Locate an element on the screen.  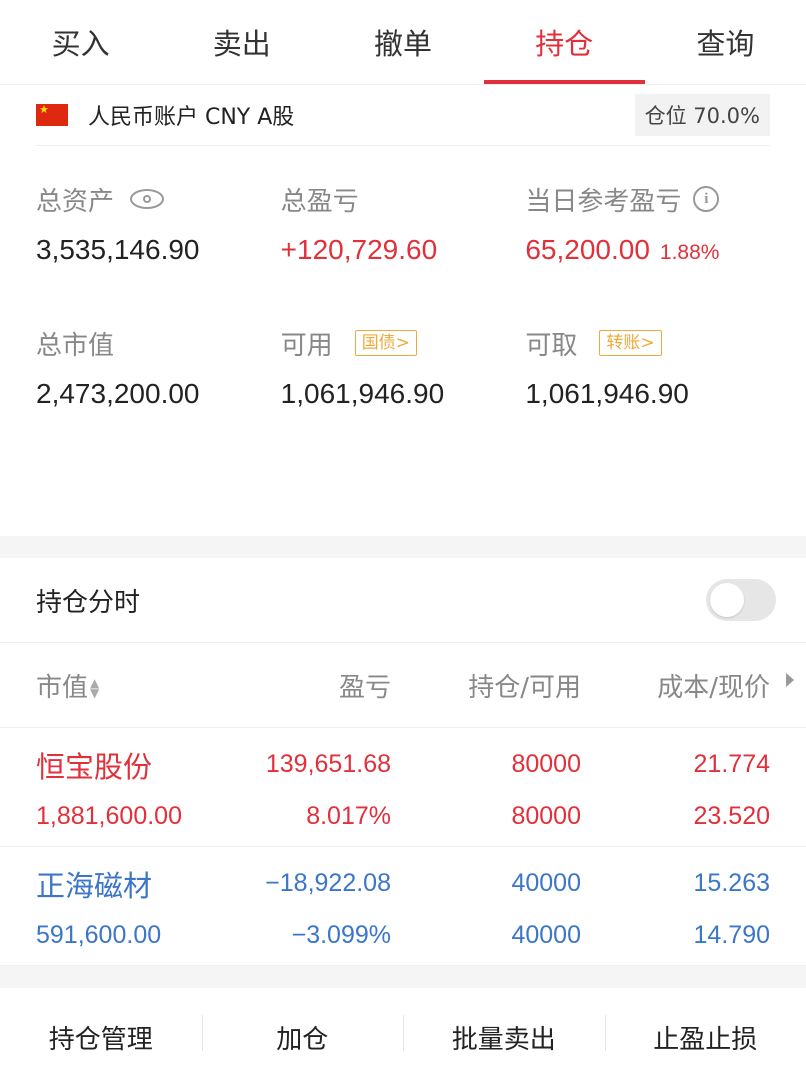
holdings-table-header: 市值▲▼ 盈亏 持仓/可用 成本/现价 is located at coordinates (403, 685).